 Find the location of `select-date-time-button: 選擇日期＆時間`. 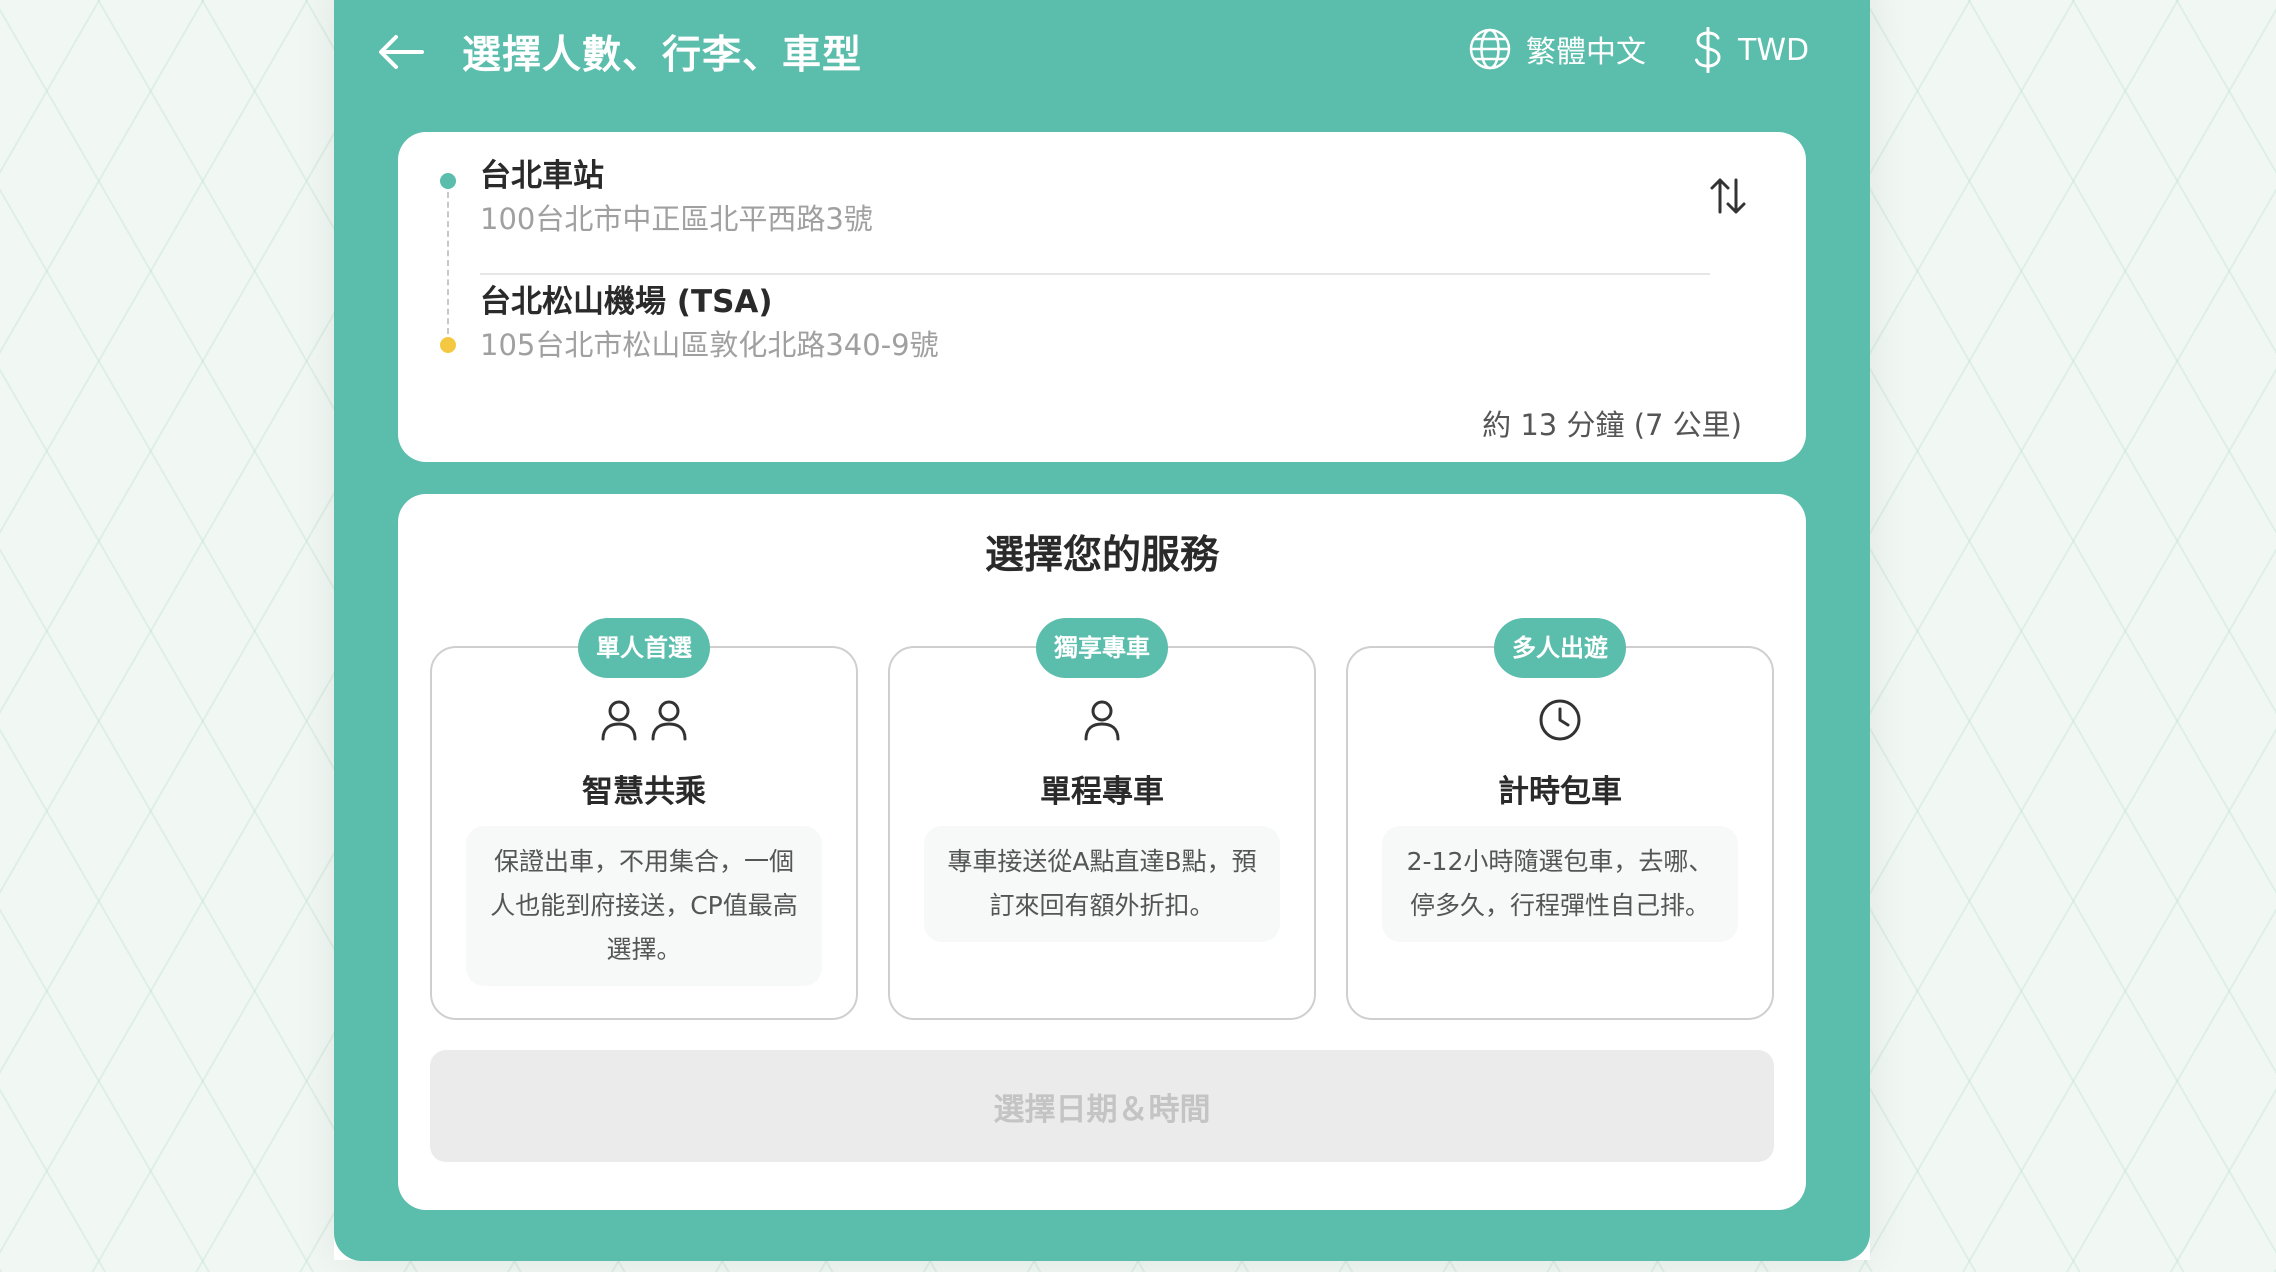

select-date-time-button: 選擇日期＆時間 is located at coordinates (1102, 1106).